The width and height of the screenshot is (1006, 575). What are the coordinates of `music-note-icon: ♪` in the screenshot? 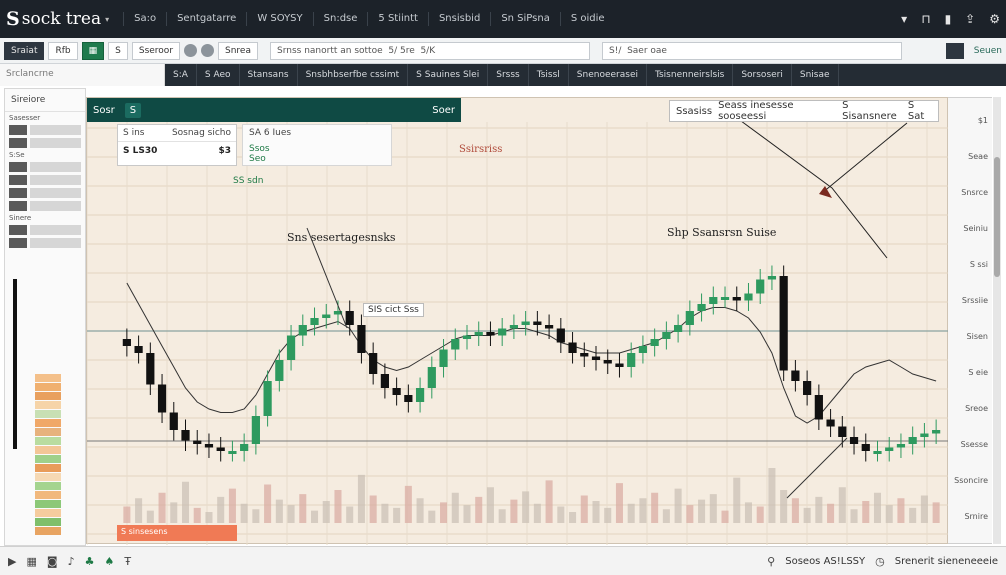 It's located at (71, 561).